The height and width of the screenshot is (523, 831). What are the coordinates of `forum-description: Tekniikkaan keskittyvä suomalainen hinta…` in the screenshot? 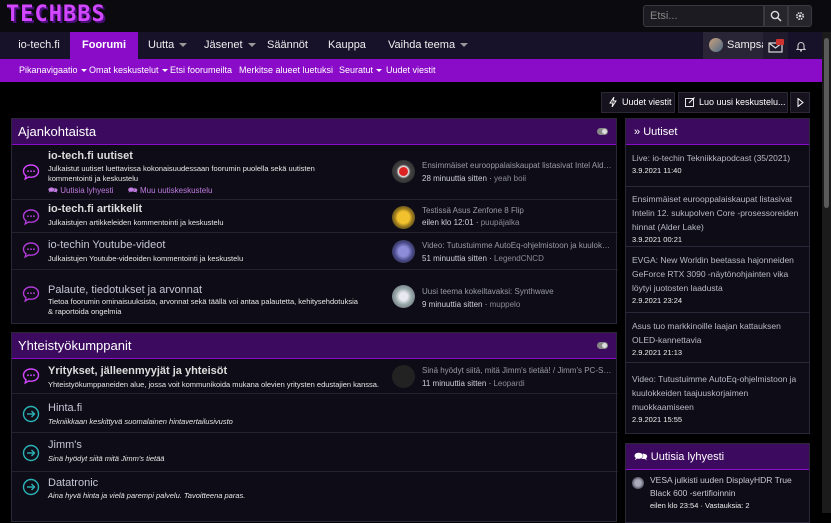 It's located at (140, 421).